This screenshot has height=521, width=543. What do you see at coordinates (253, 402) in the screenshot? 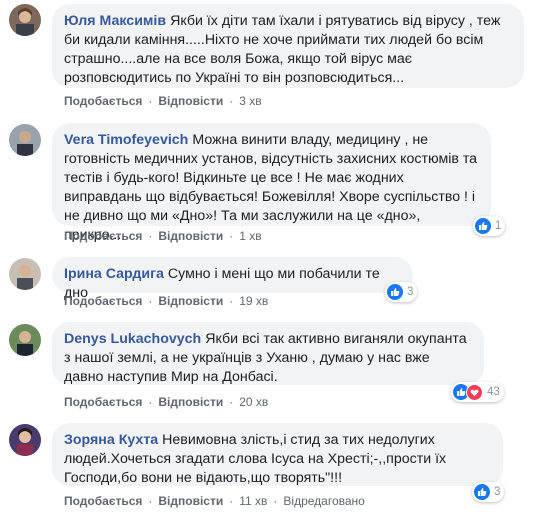
I see `comment-time: 20 хв` at bounding box center [253, 402].